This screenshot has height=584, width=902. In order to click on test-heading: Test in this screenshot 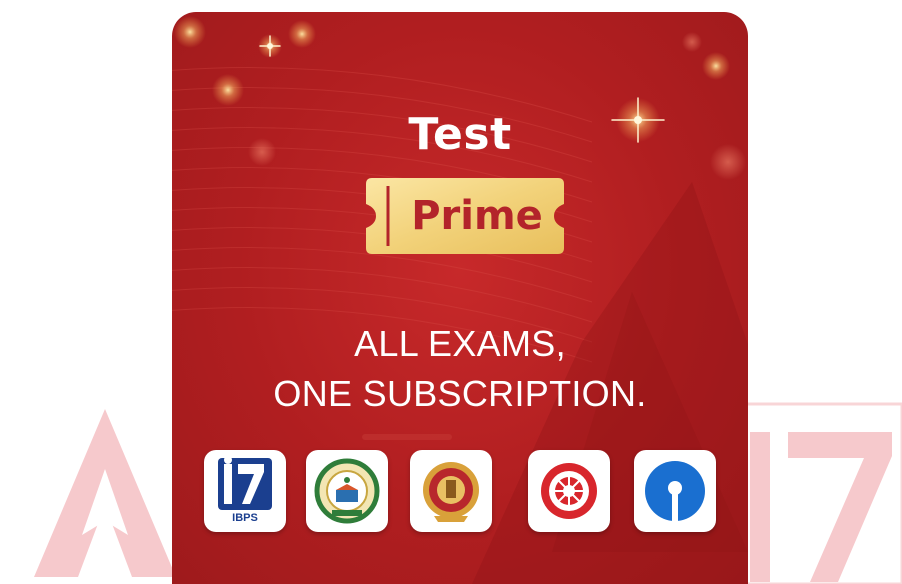, I will do `click(460, 134)`.